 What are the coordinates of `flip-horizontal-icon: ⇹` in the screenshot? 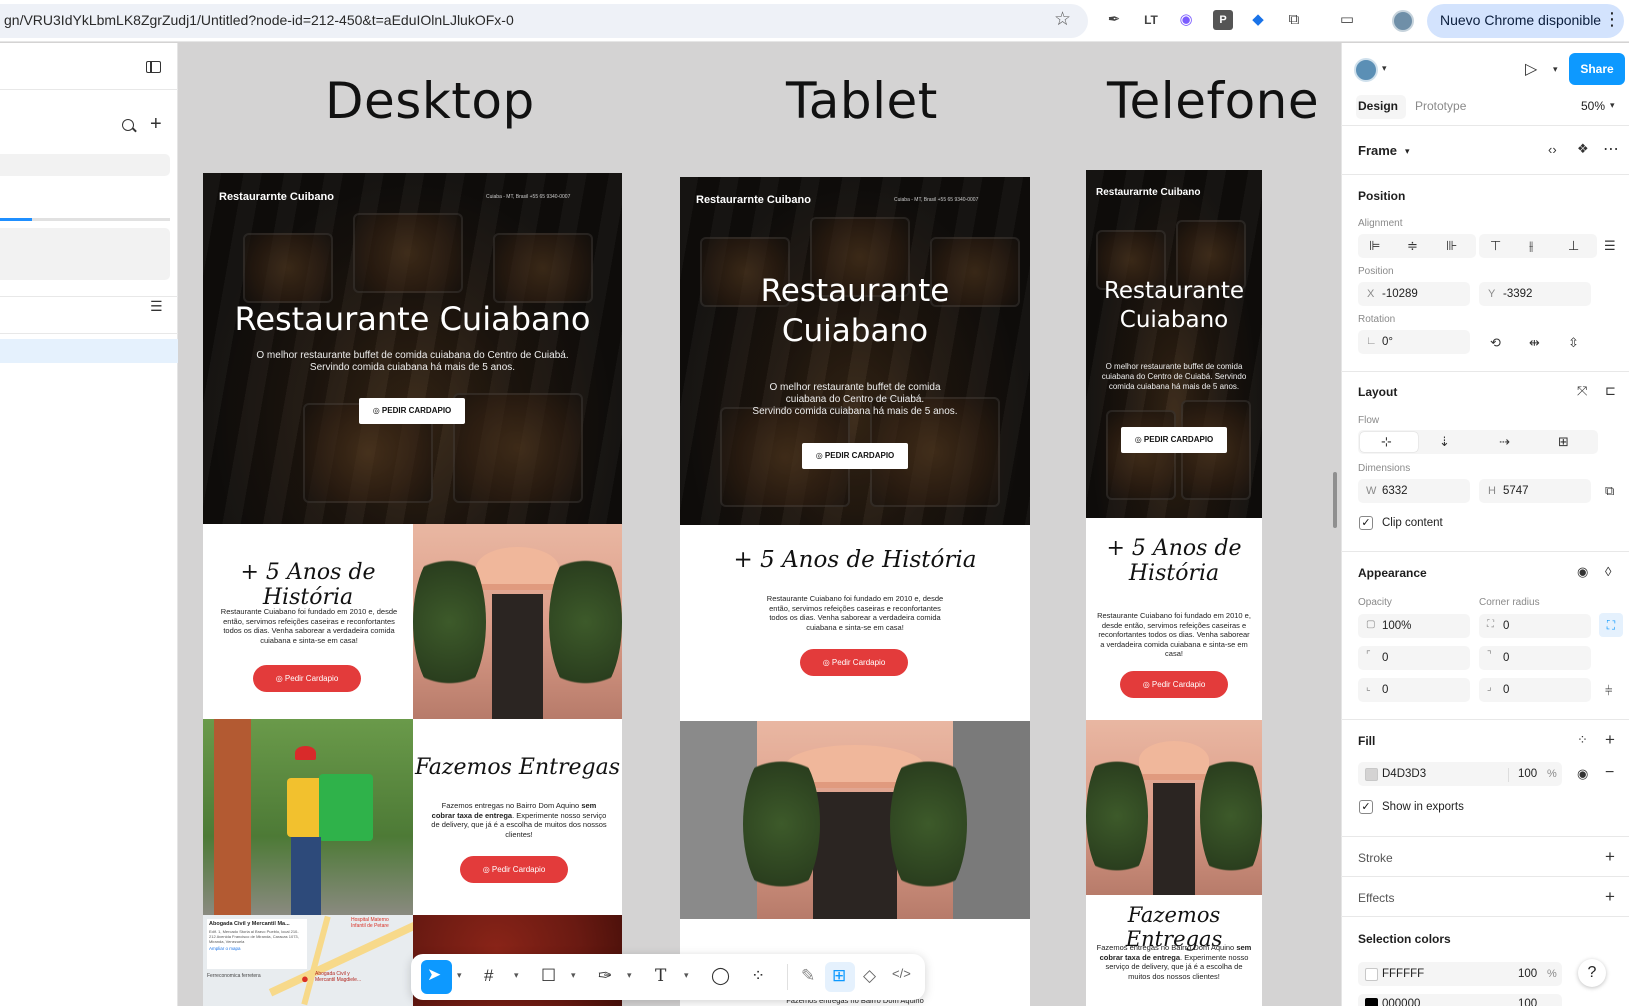 It's located at (1534, 343).